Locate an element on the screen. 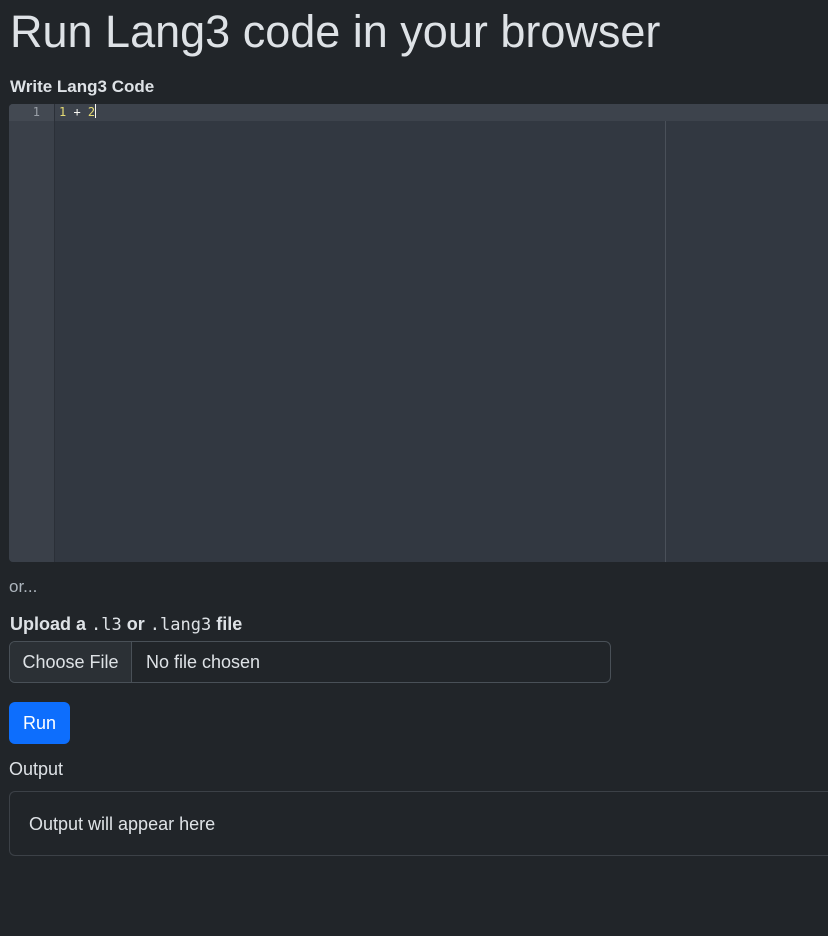  line-number-gutter: 1 is located at coordinates (32, 333).